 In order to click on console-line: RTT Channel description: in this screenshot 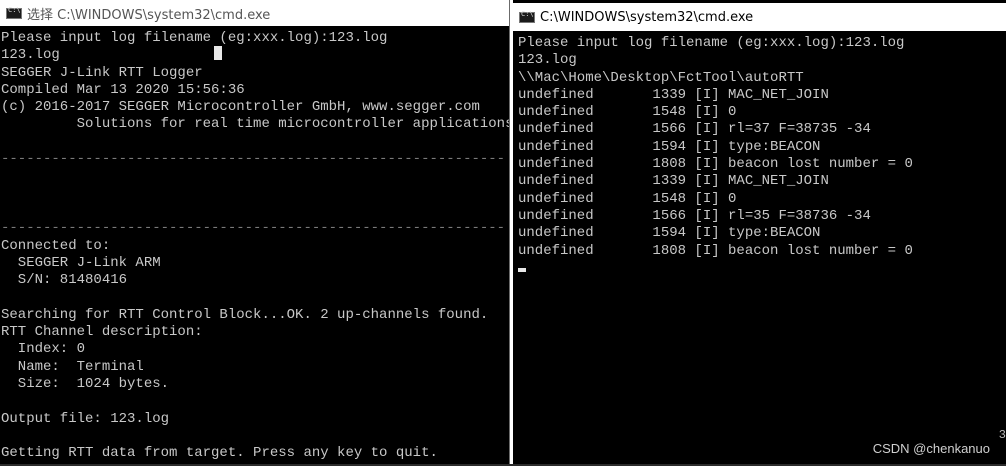, I will do `click(102, 332)`.